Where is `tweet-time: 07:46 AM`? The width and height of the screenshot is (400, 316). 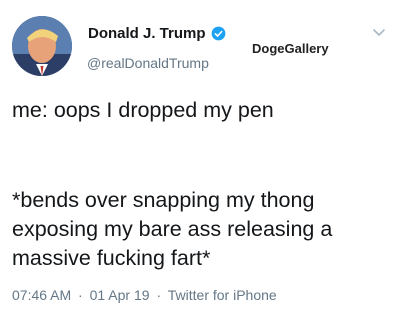 tweet-time: 07:46 AM is located at coordinates (41, 295).